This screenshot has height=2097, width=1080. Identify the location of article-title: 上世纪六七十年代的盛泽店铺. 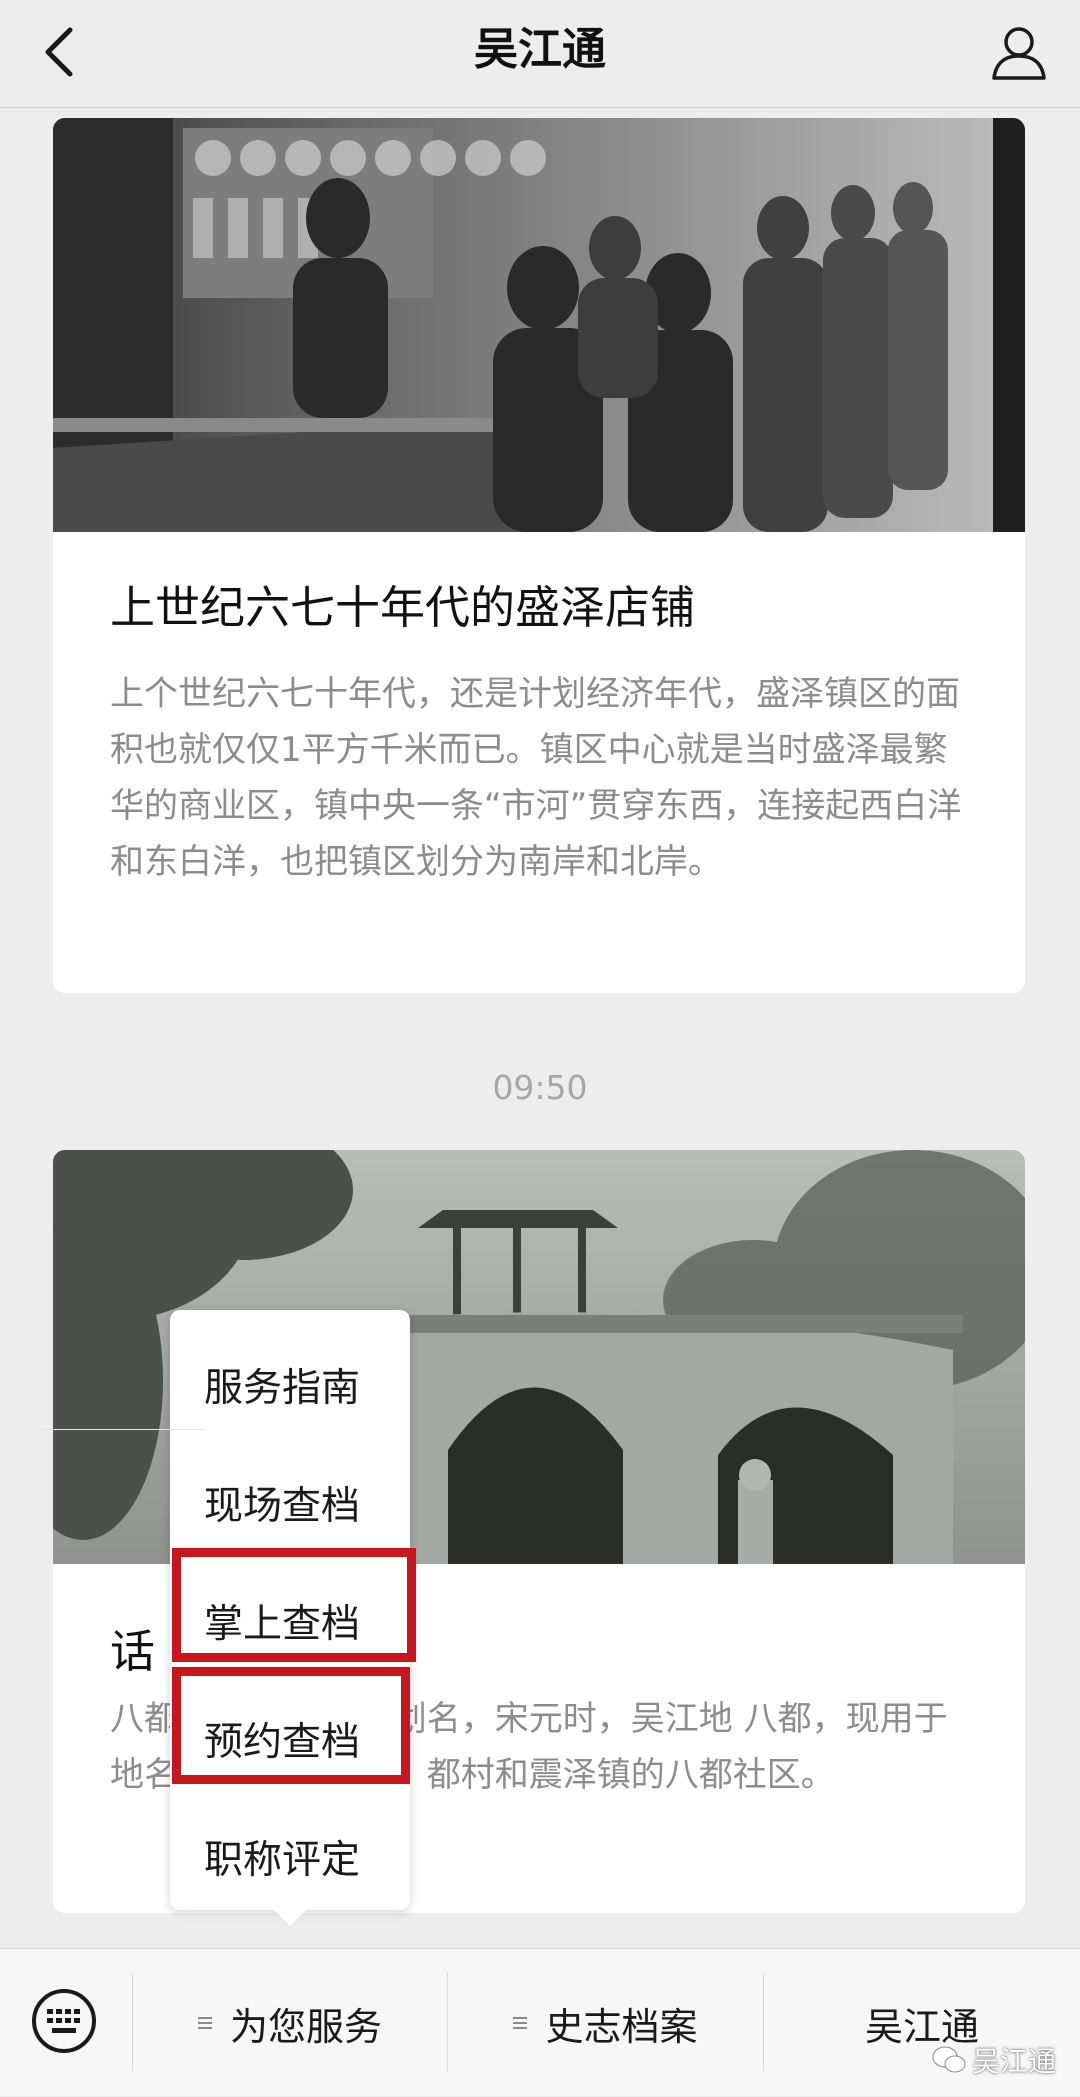
(403, 607).